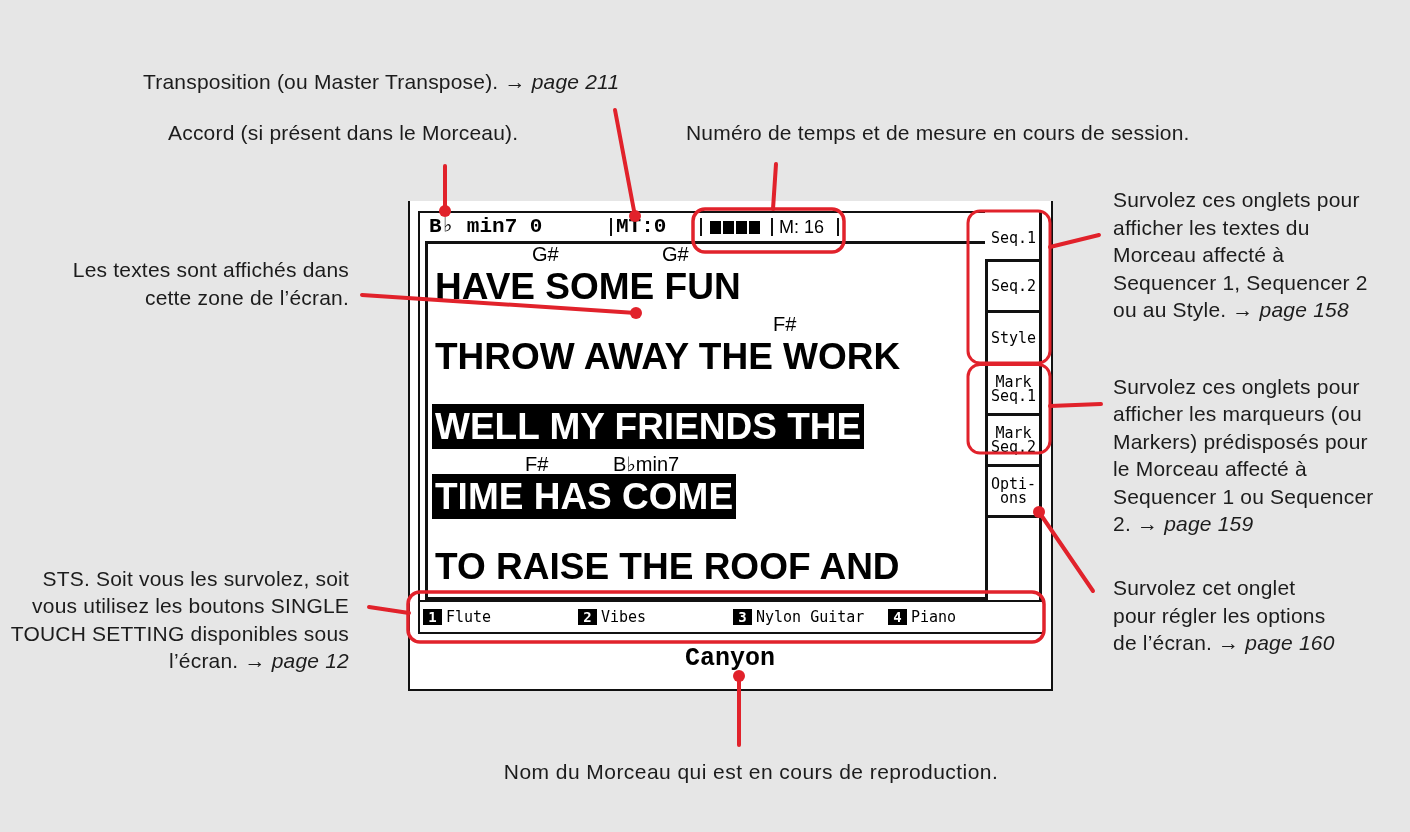  Describe the element at coordinates (1012, 438) in the screenshot. I see `side-tab: Mark Seq.2` at that location.